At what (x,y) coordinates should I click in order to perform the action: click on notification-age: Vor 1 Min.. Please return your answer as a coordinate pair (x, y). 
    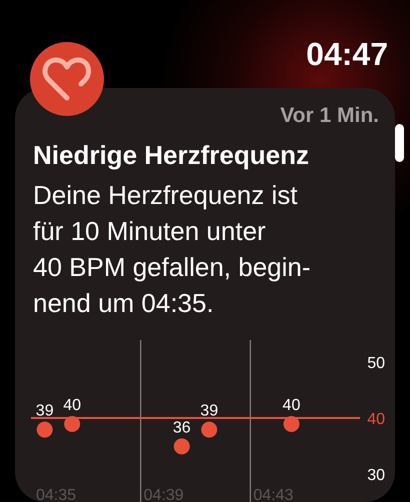
    Looking at the image, I should click on (329, 116).